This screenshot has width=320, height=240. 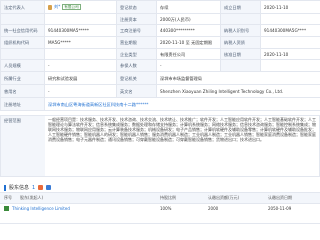 I want to click on info-row: 人员规模 - 参保人数 -, so click(x=160, y=65).